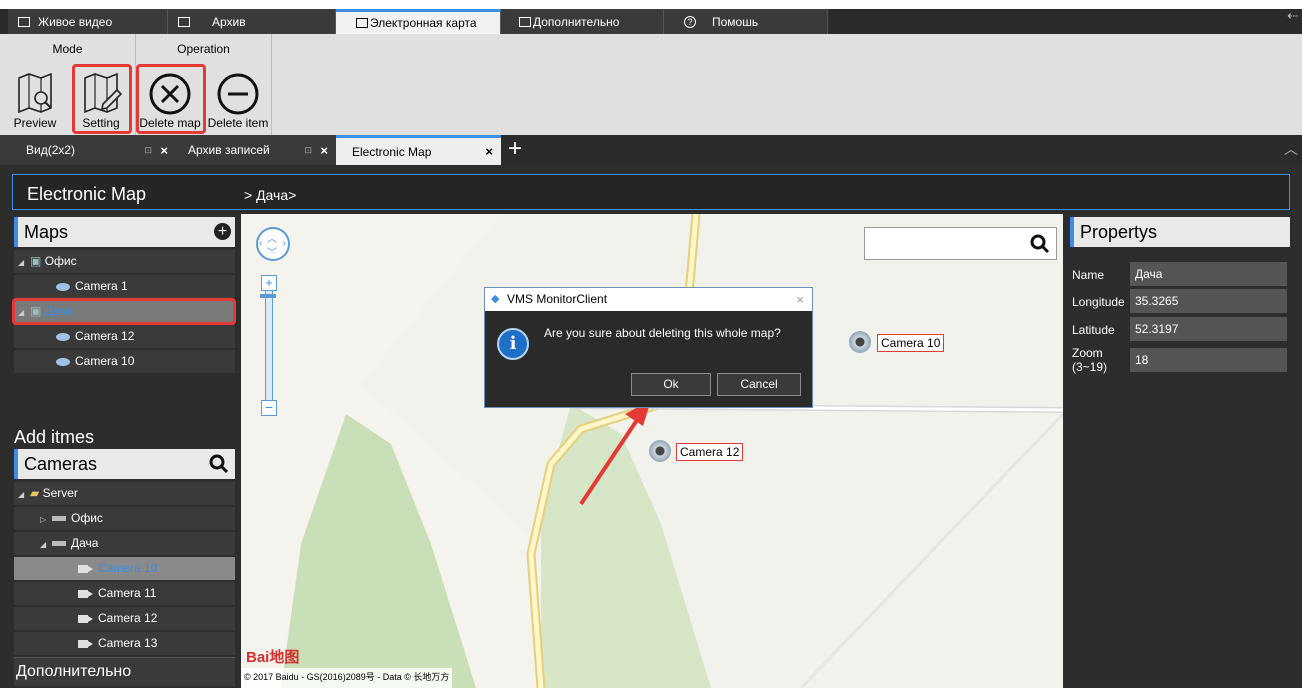  I want to click on ok-button: Ok, so click(671, 384).